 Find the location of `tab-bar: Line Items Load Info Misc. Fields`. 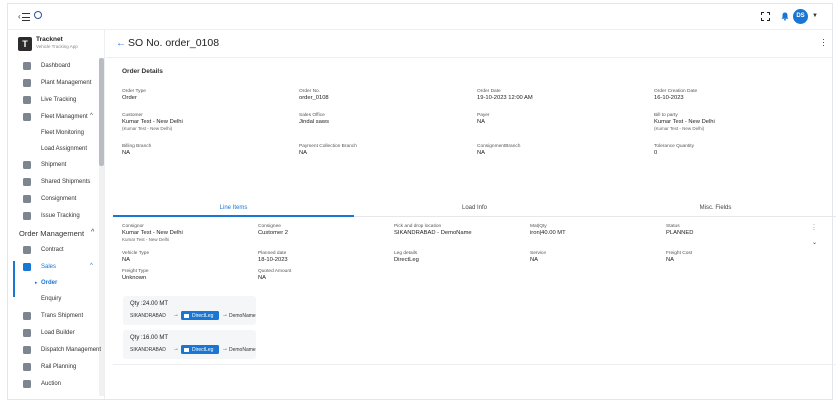

tab-bar: Line Items Load Info Misc. Fields is located at coordinates (474, 208).